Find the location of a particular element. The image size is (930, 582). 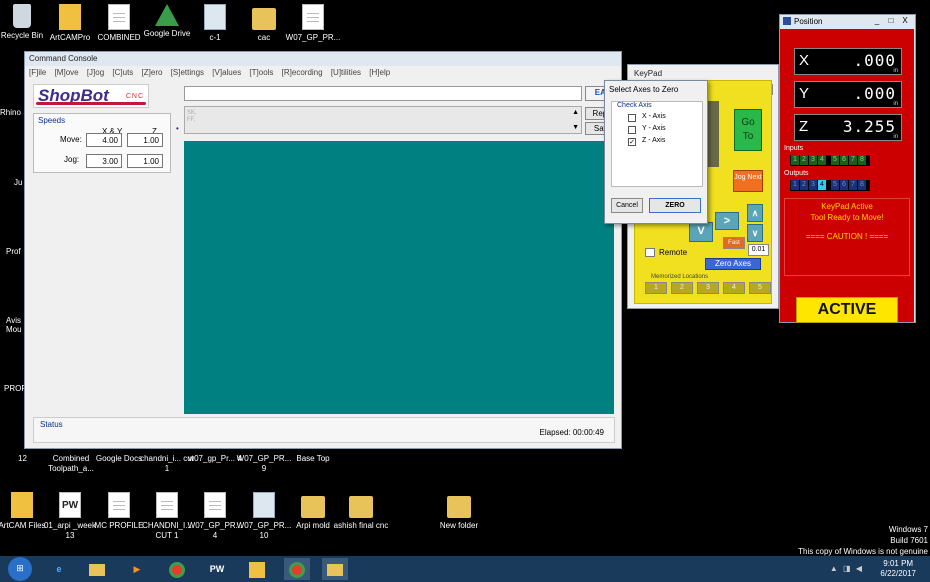

move-xy-field: 4.00 is located at coordinates (104, 140).